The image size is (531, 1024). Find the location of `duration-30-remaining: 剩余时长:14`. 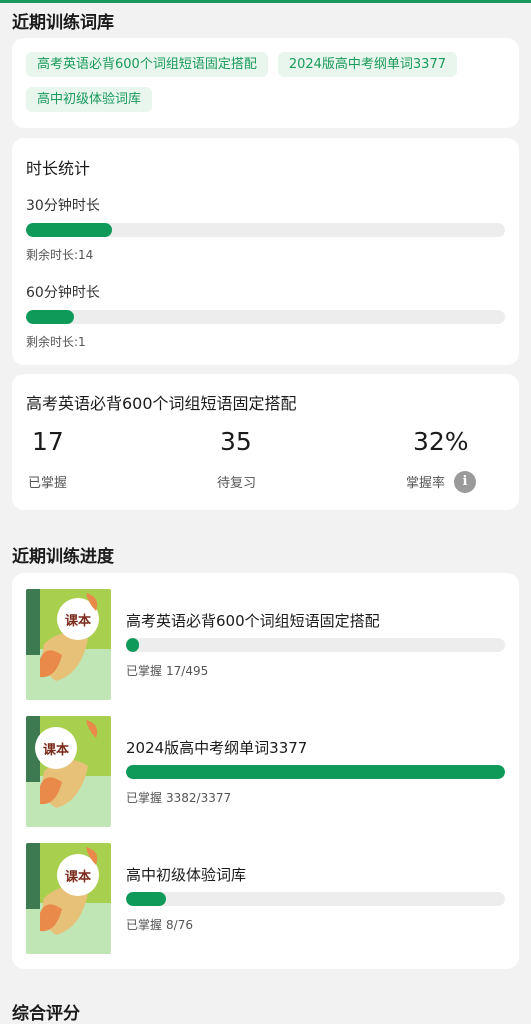

duration-30-remaining: 剩余时长:14 is located at coordinates (60, 255).